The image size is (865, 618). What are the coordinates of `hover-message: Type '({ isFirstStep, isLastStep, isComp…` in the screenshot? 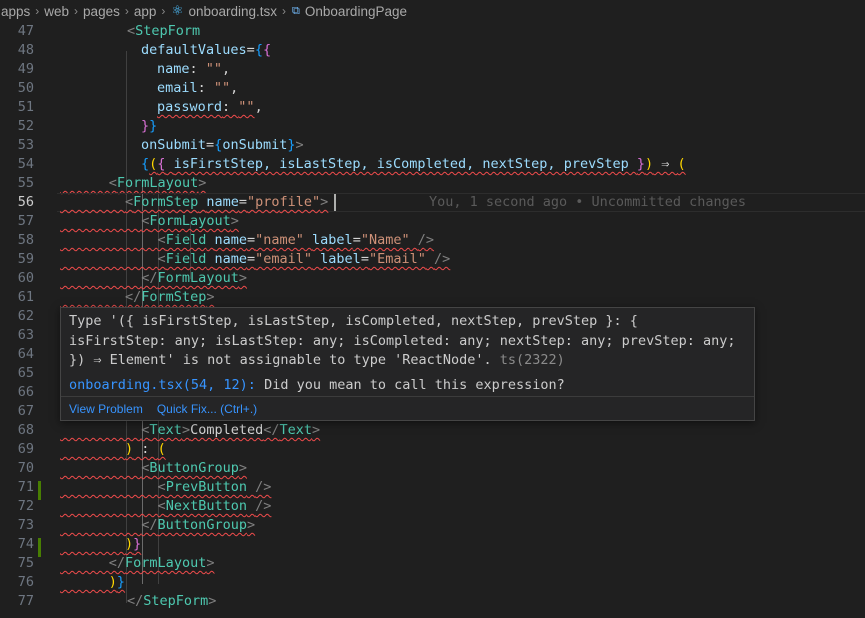 It's located at (407, 339).